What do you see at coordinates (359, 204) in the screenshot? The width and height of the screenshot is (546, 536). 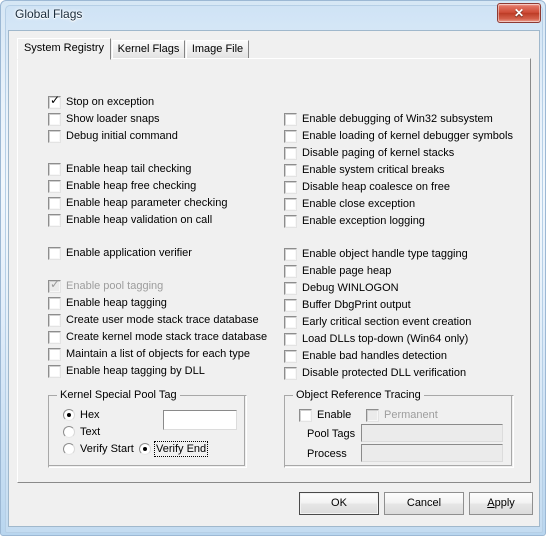 I see `checkbox-label: Enable close exception` at bounding box center [359, 204].